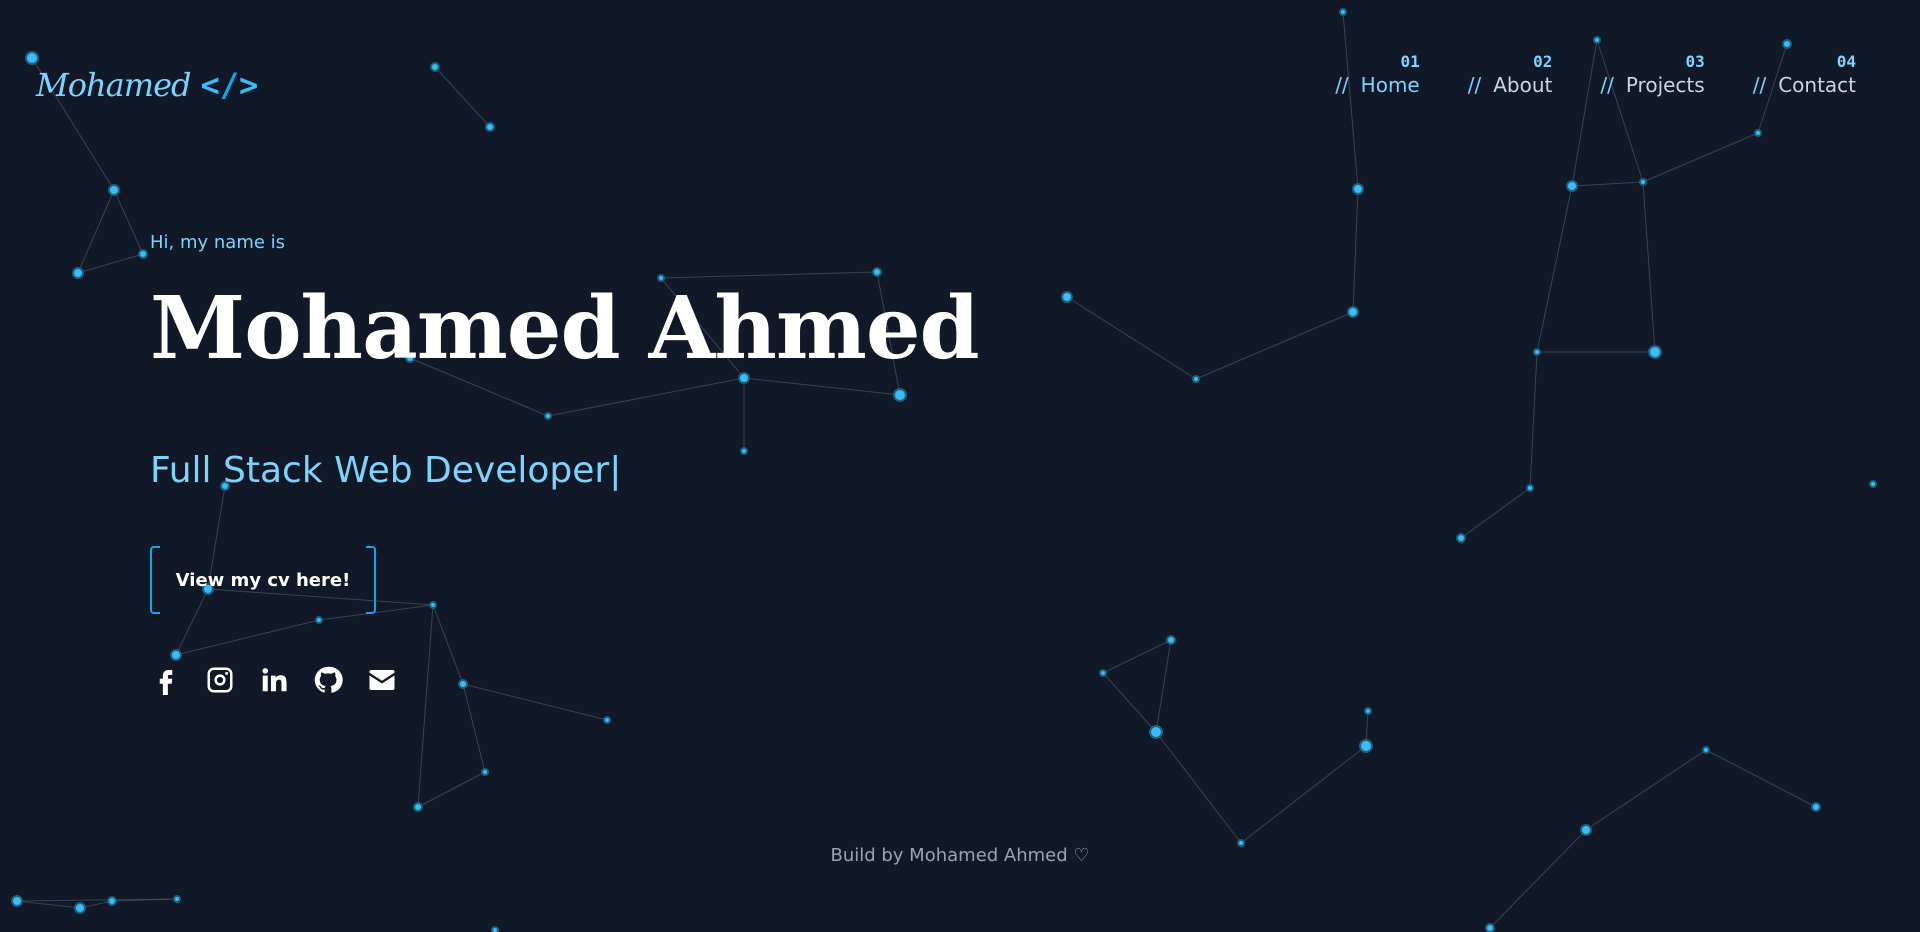 The height and width of the screenshot is (932, 1920). I want to click on cv-button-label: View my cv here!, so click(263, 580).